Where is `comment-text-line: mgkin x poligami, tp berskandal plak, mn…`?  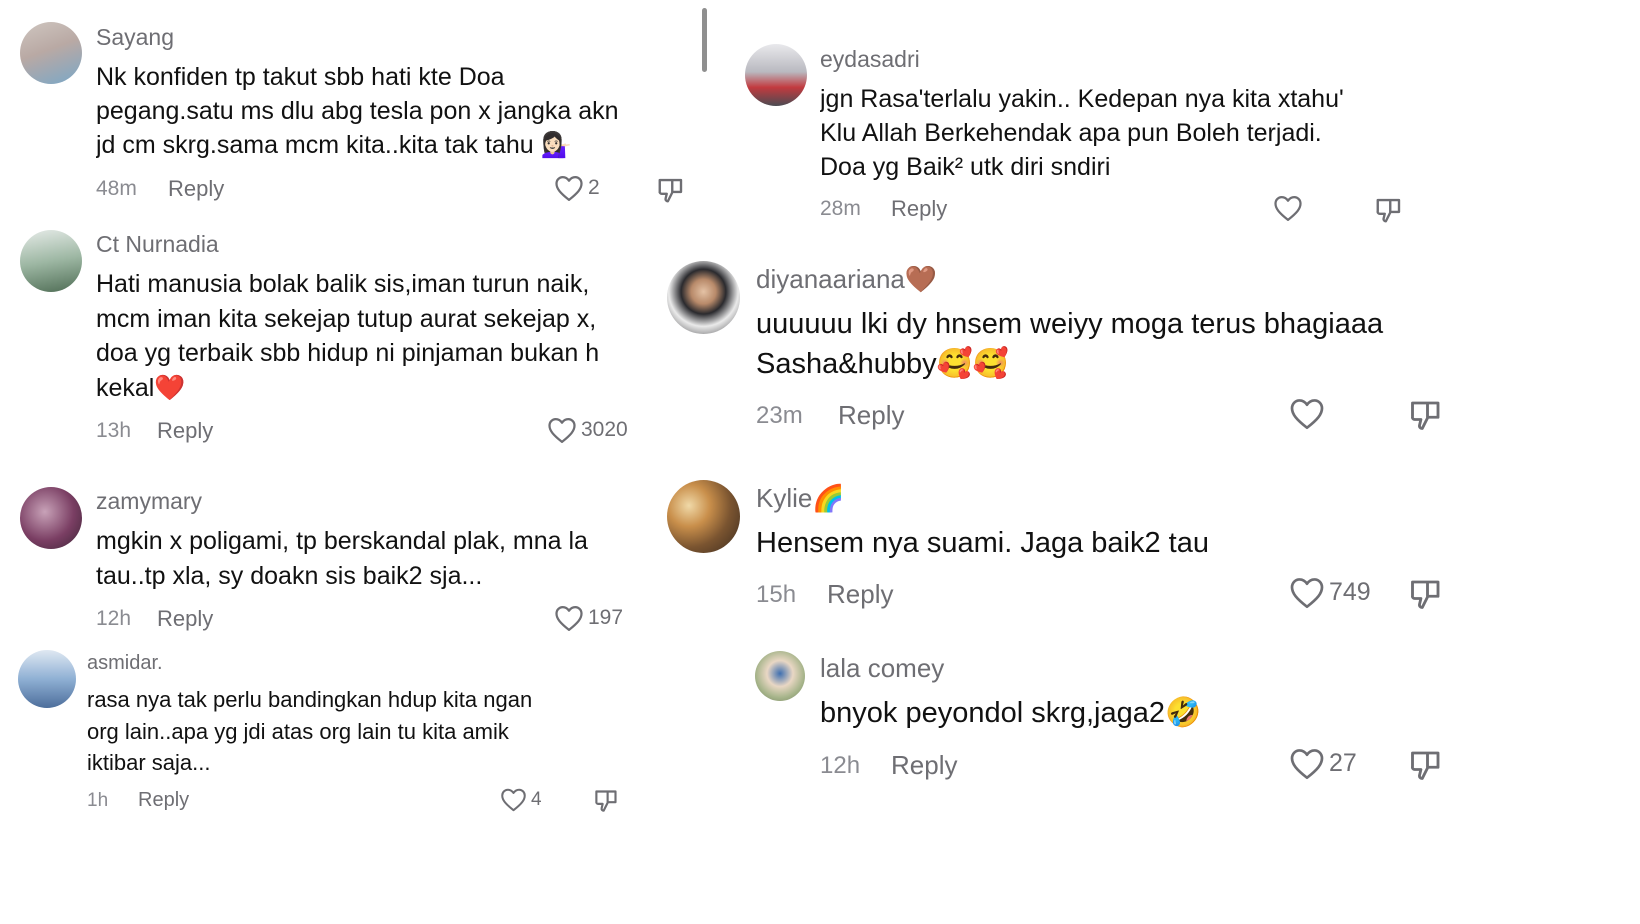
comment-text-line: mgkin x poligami, tp berskandal plak, mn… is located at coordinates (342, 541).